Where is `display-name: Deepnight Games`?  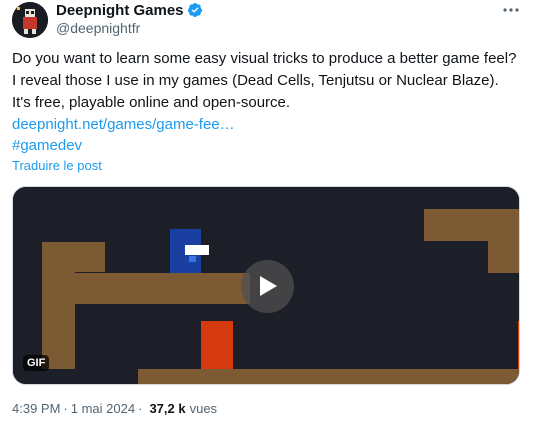
display-name: Deepnight Games is located at coordinates (120, 10).